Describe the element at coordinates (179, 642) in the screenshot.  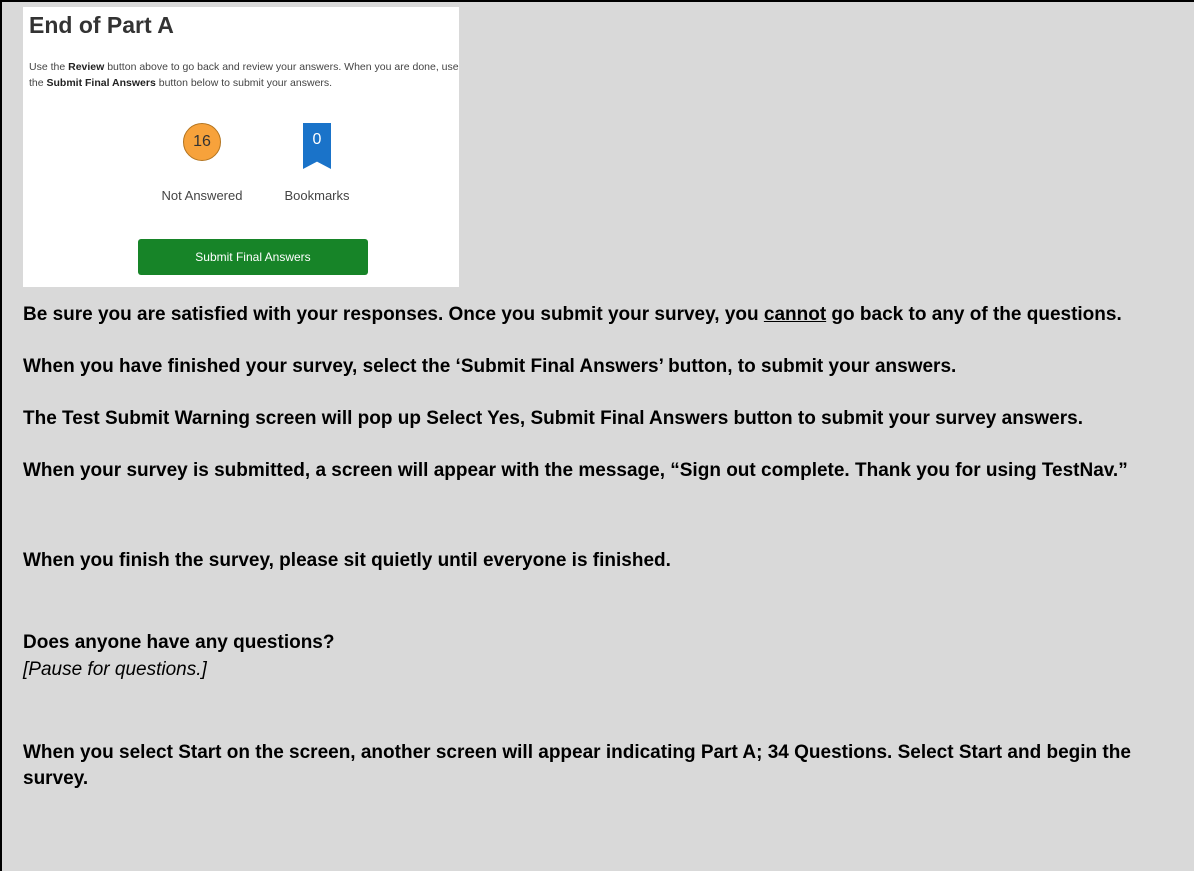
I see `instruction-paragraph-6: Does anyone have any questions?` at that location.